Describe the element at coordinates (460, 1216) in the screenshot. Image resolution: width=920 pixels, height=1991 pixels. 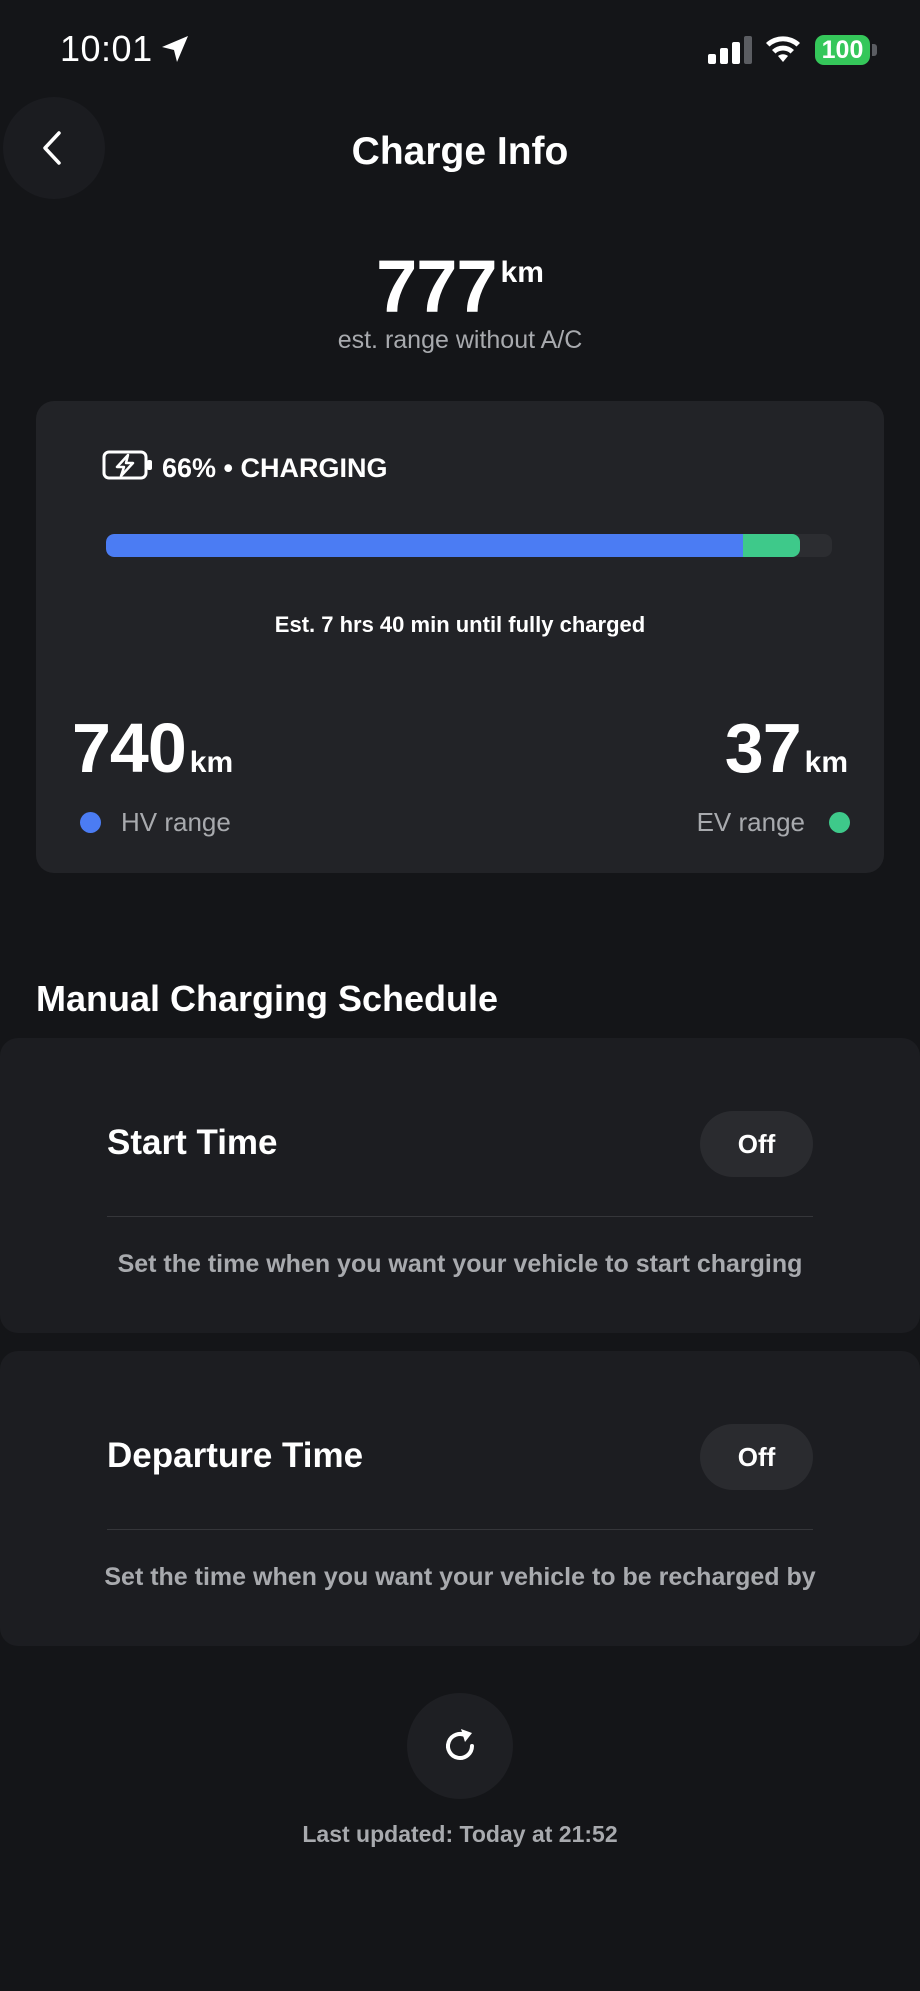
I see `start-time-divider` at that location.